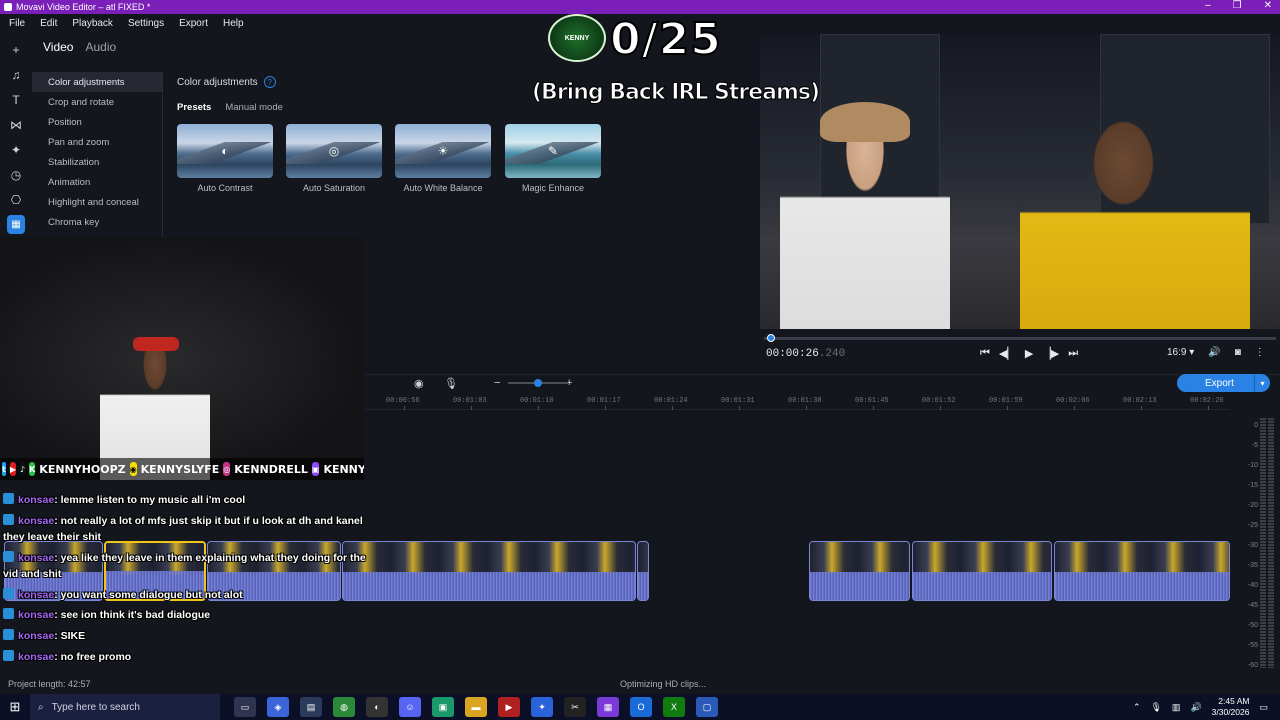 Image resolution: width=1280 pixels, height=720 pixels. Describe the element at coordinates (1263, 543) in the screenshot. I see `meter-bar-right` at that location.